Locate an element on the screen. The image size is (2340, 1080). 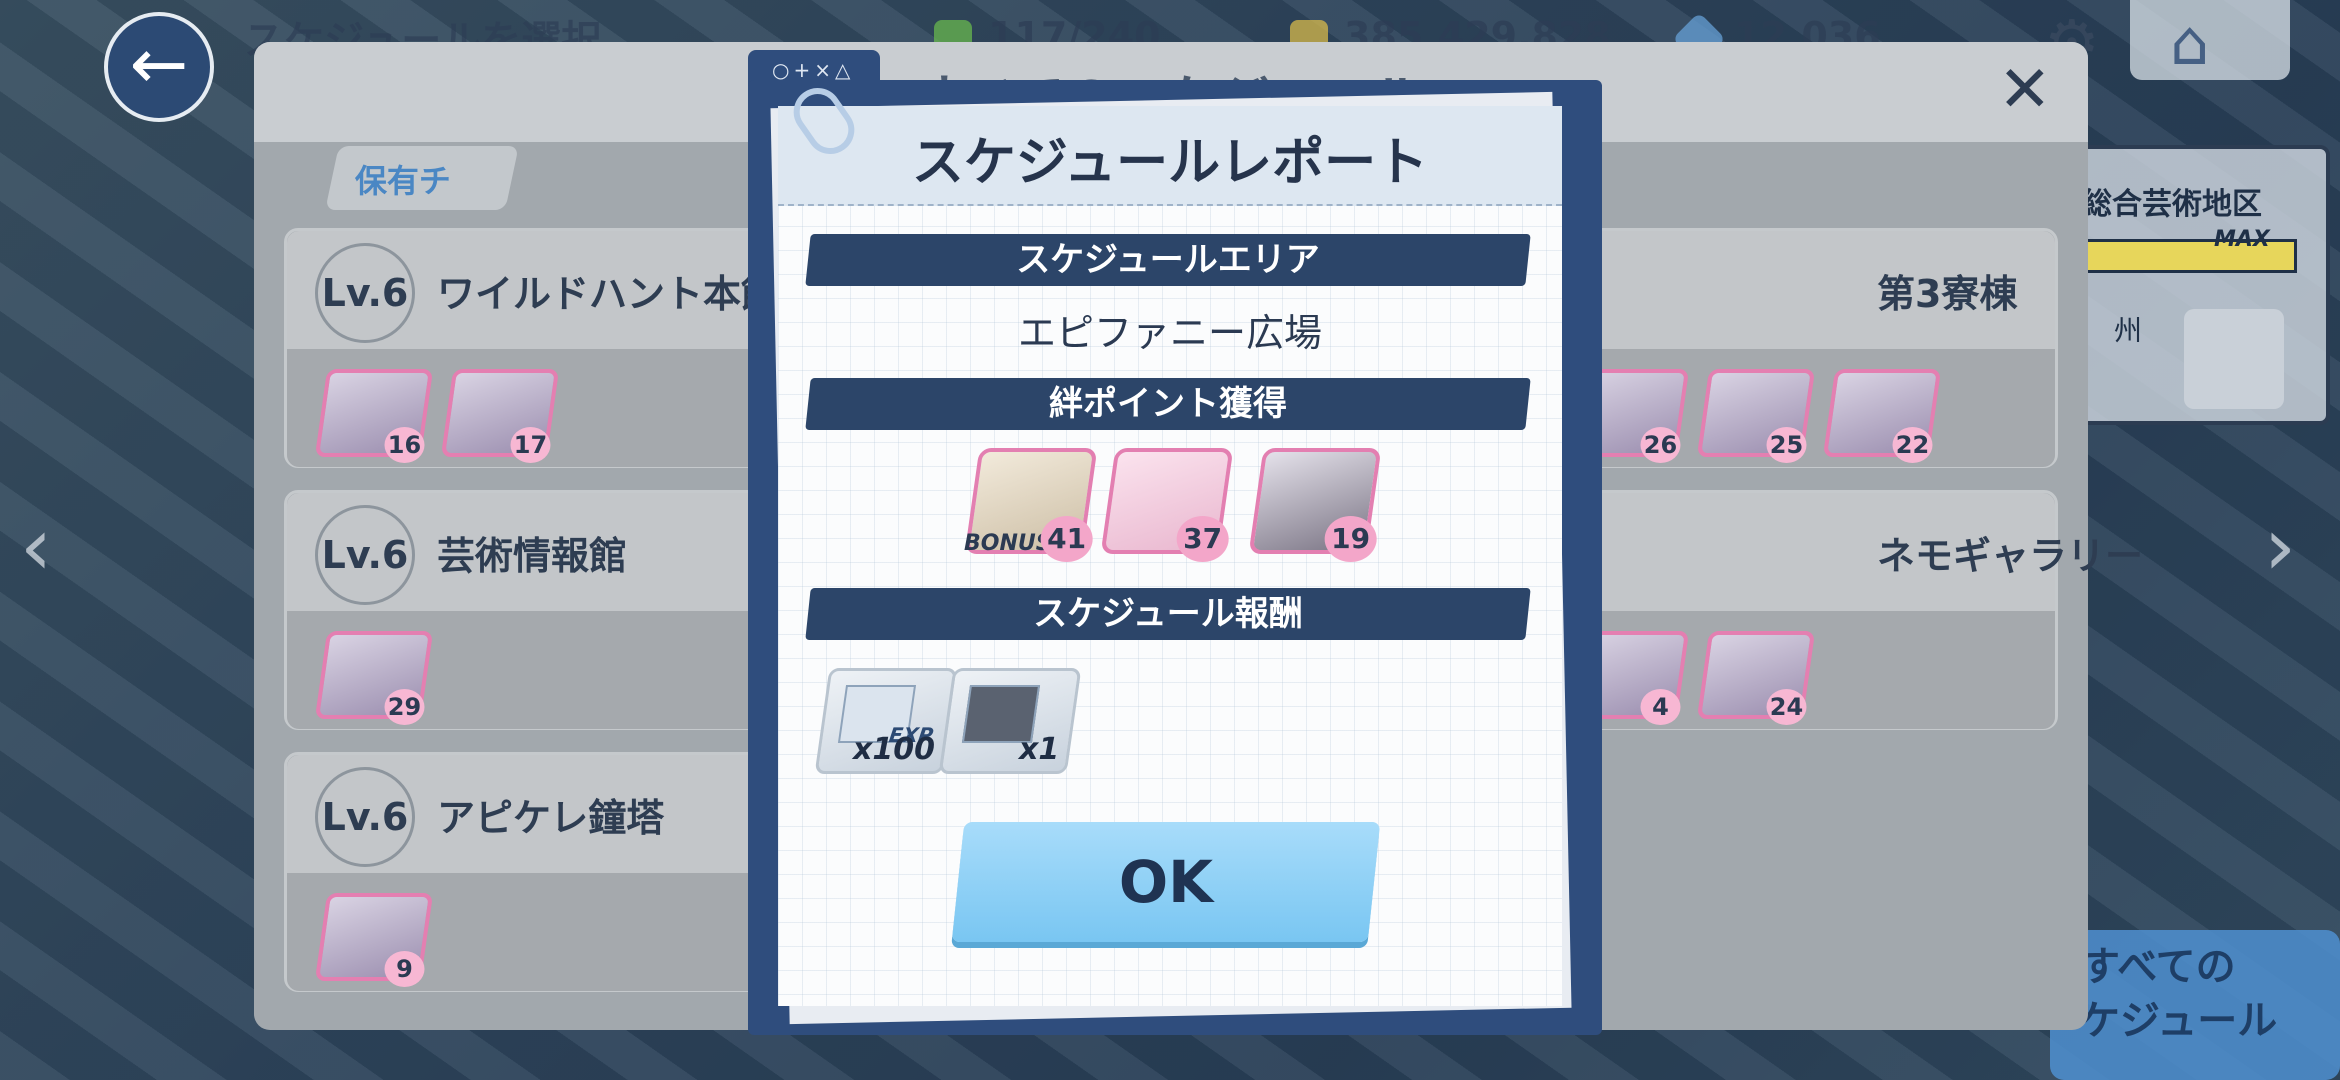
dialog-title: スケジュールレポート is located at coordinates (1170, 163).